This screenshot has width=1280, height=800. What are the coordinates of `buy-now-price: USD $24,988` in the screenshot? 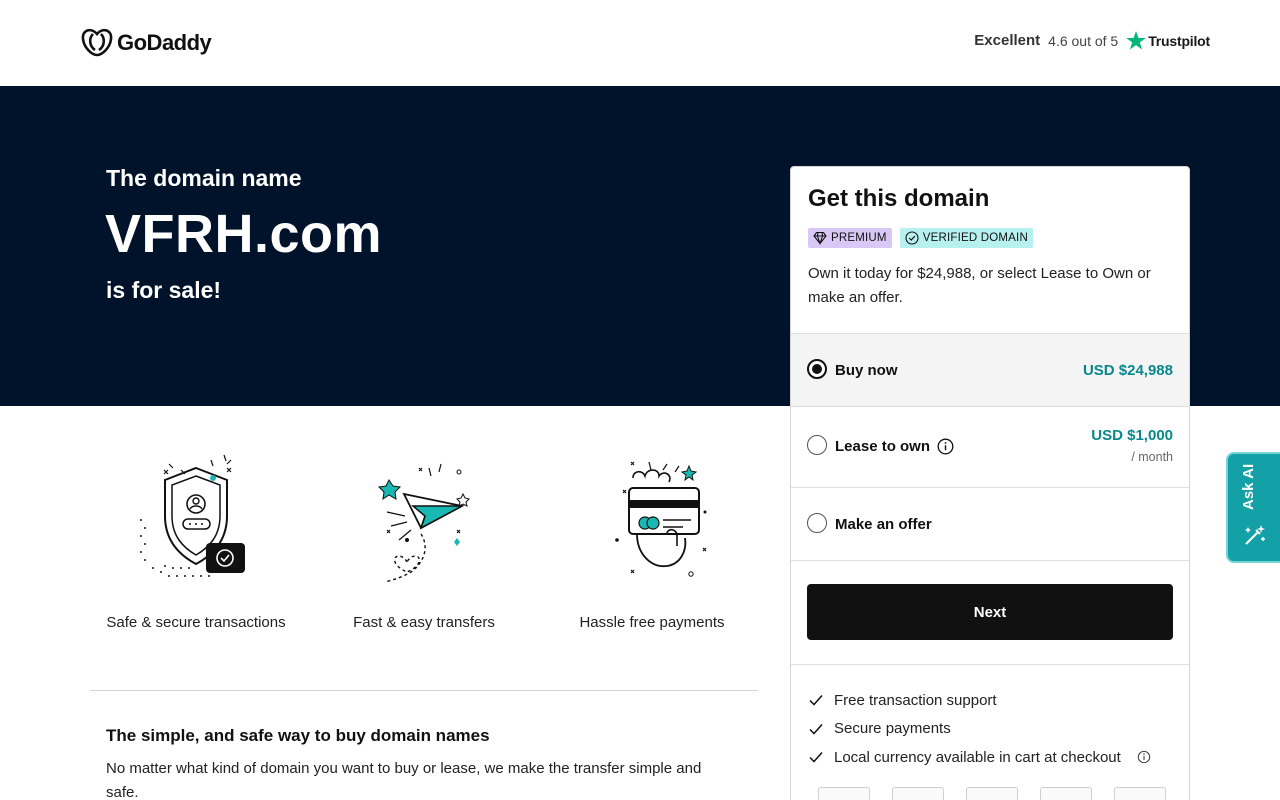 It's located at (1127, 370).